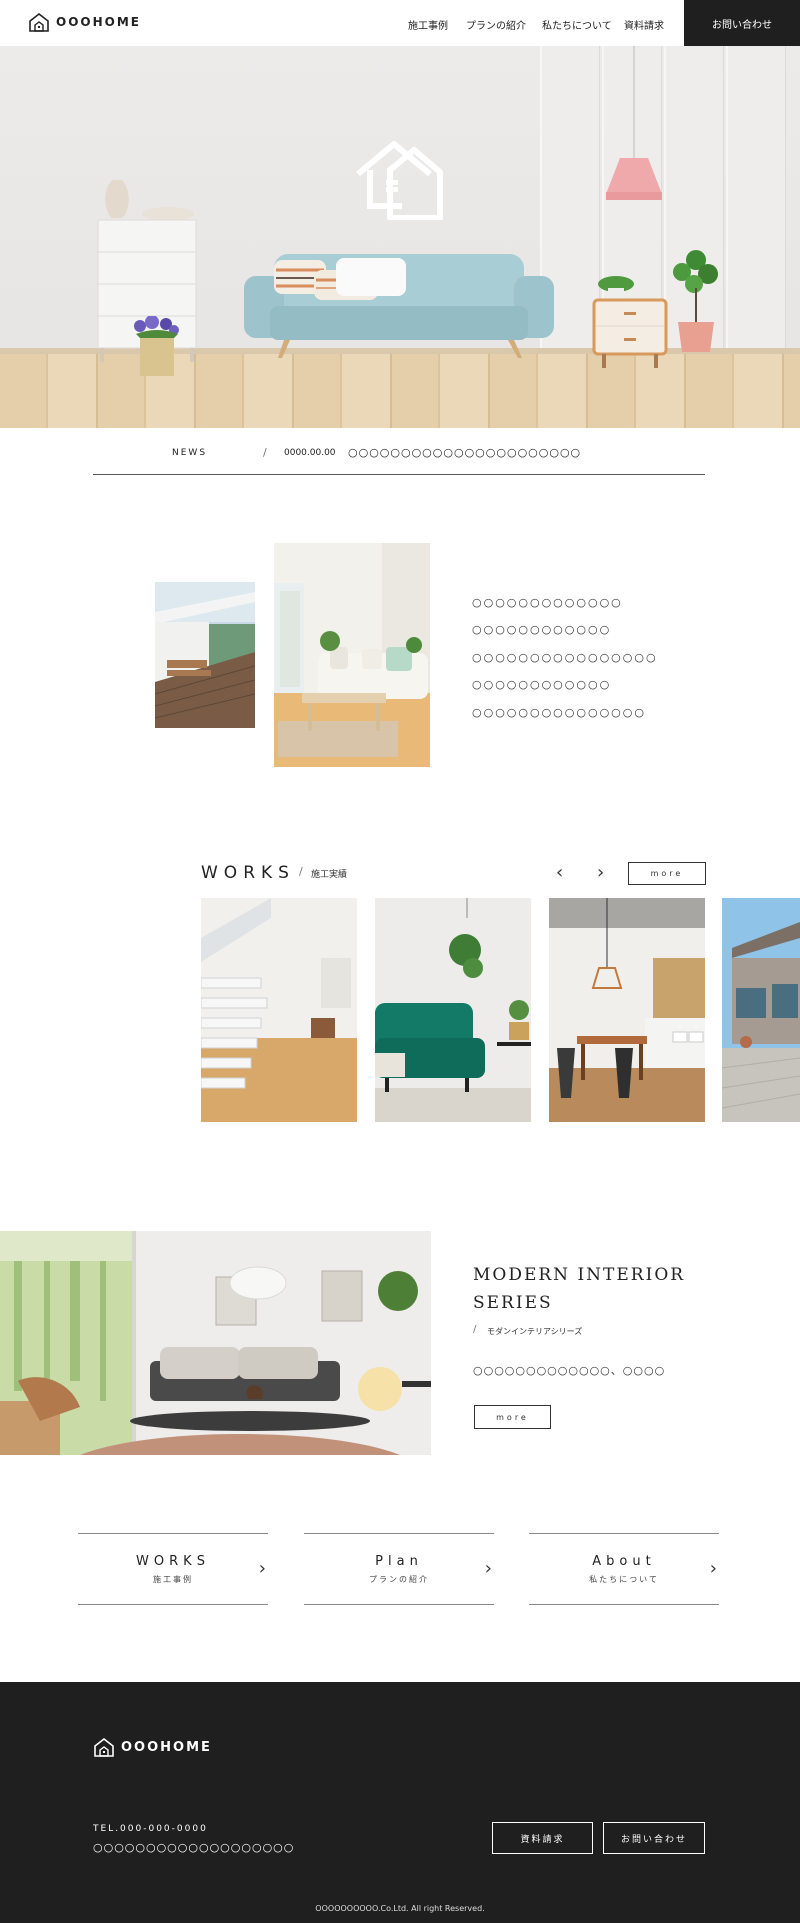  I want to click on carousel-next-button: ›, so click(600, 872).